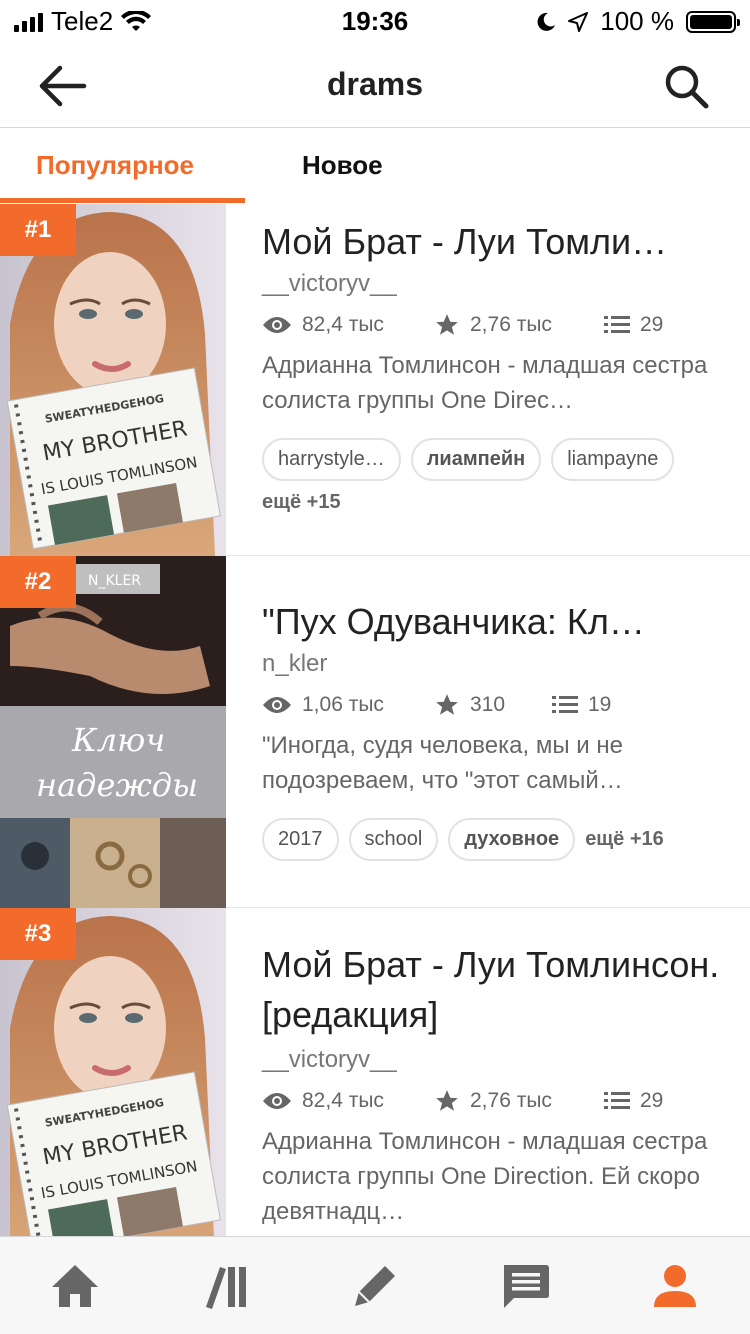  I want to click on home-icon, so click(75, 1285).